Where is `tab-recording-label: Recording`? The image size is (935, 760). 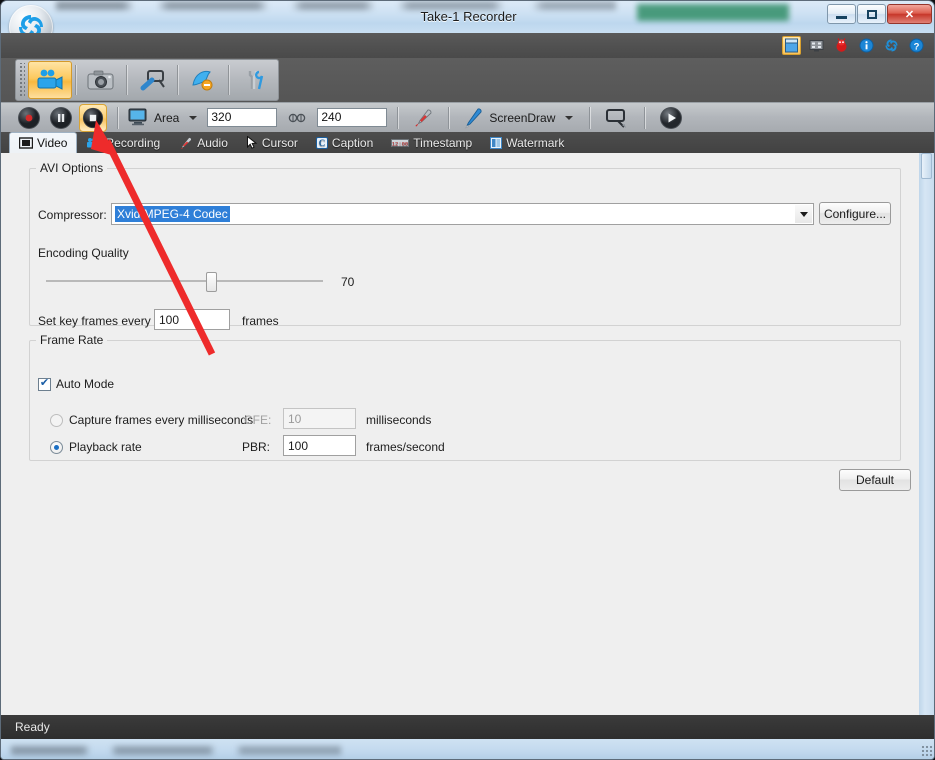
tab-recording-label: Recording is located at coordinates (133, 142).